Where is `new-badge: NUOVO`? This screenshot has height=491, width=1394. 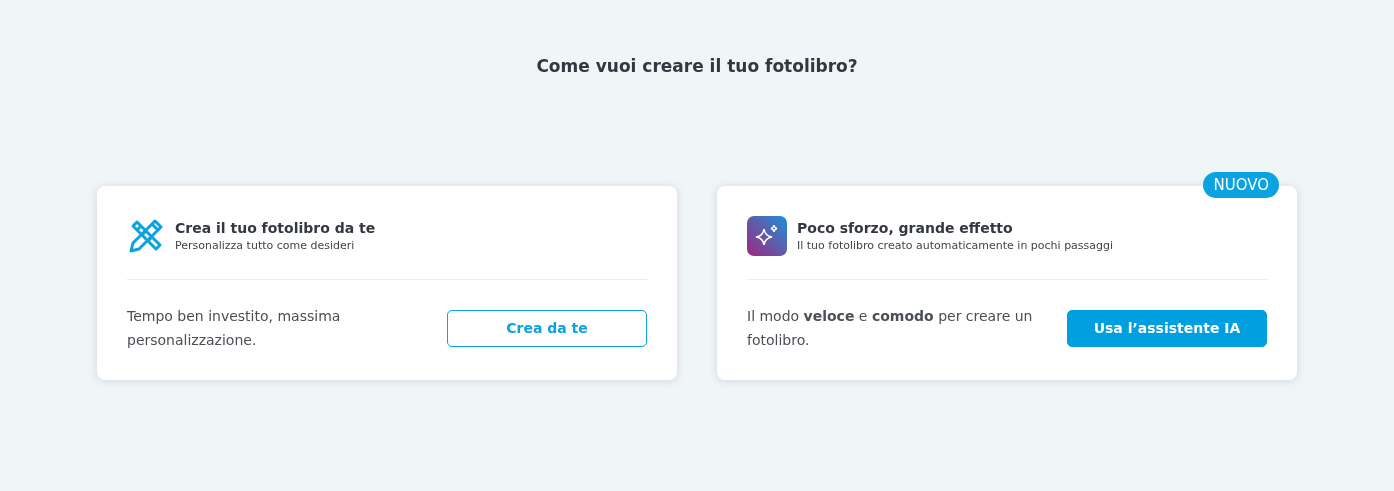 new-badge: NUOVO is located at coordinates (1241, 185).